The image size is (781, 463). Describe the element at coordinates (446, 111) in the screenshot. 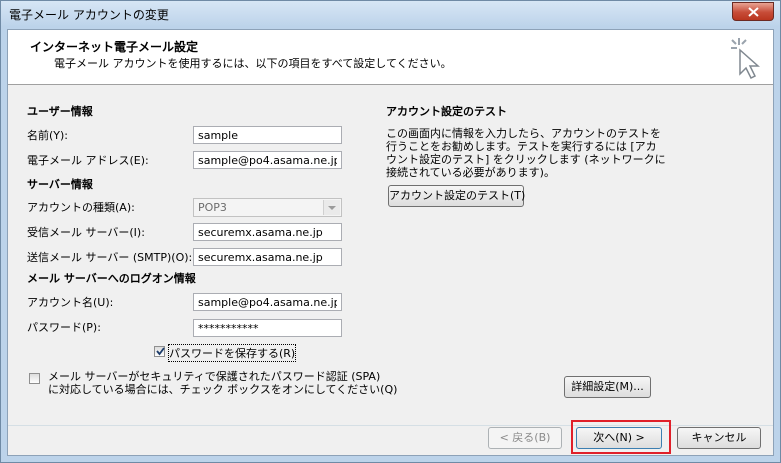

I see `test-heading: アカウント設定のテスト` at that location.